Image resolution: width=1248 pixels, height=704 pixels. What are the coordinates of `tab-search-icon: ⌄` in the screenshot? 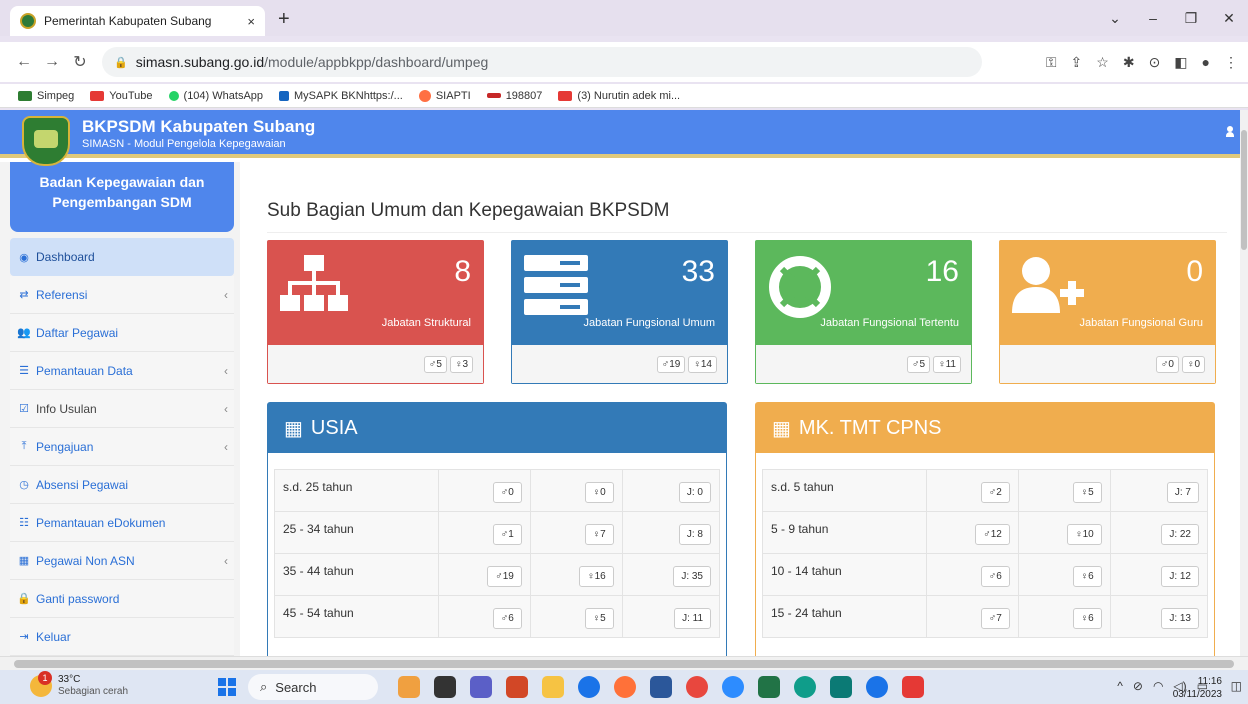 It's located at (1115, 18).